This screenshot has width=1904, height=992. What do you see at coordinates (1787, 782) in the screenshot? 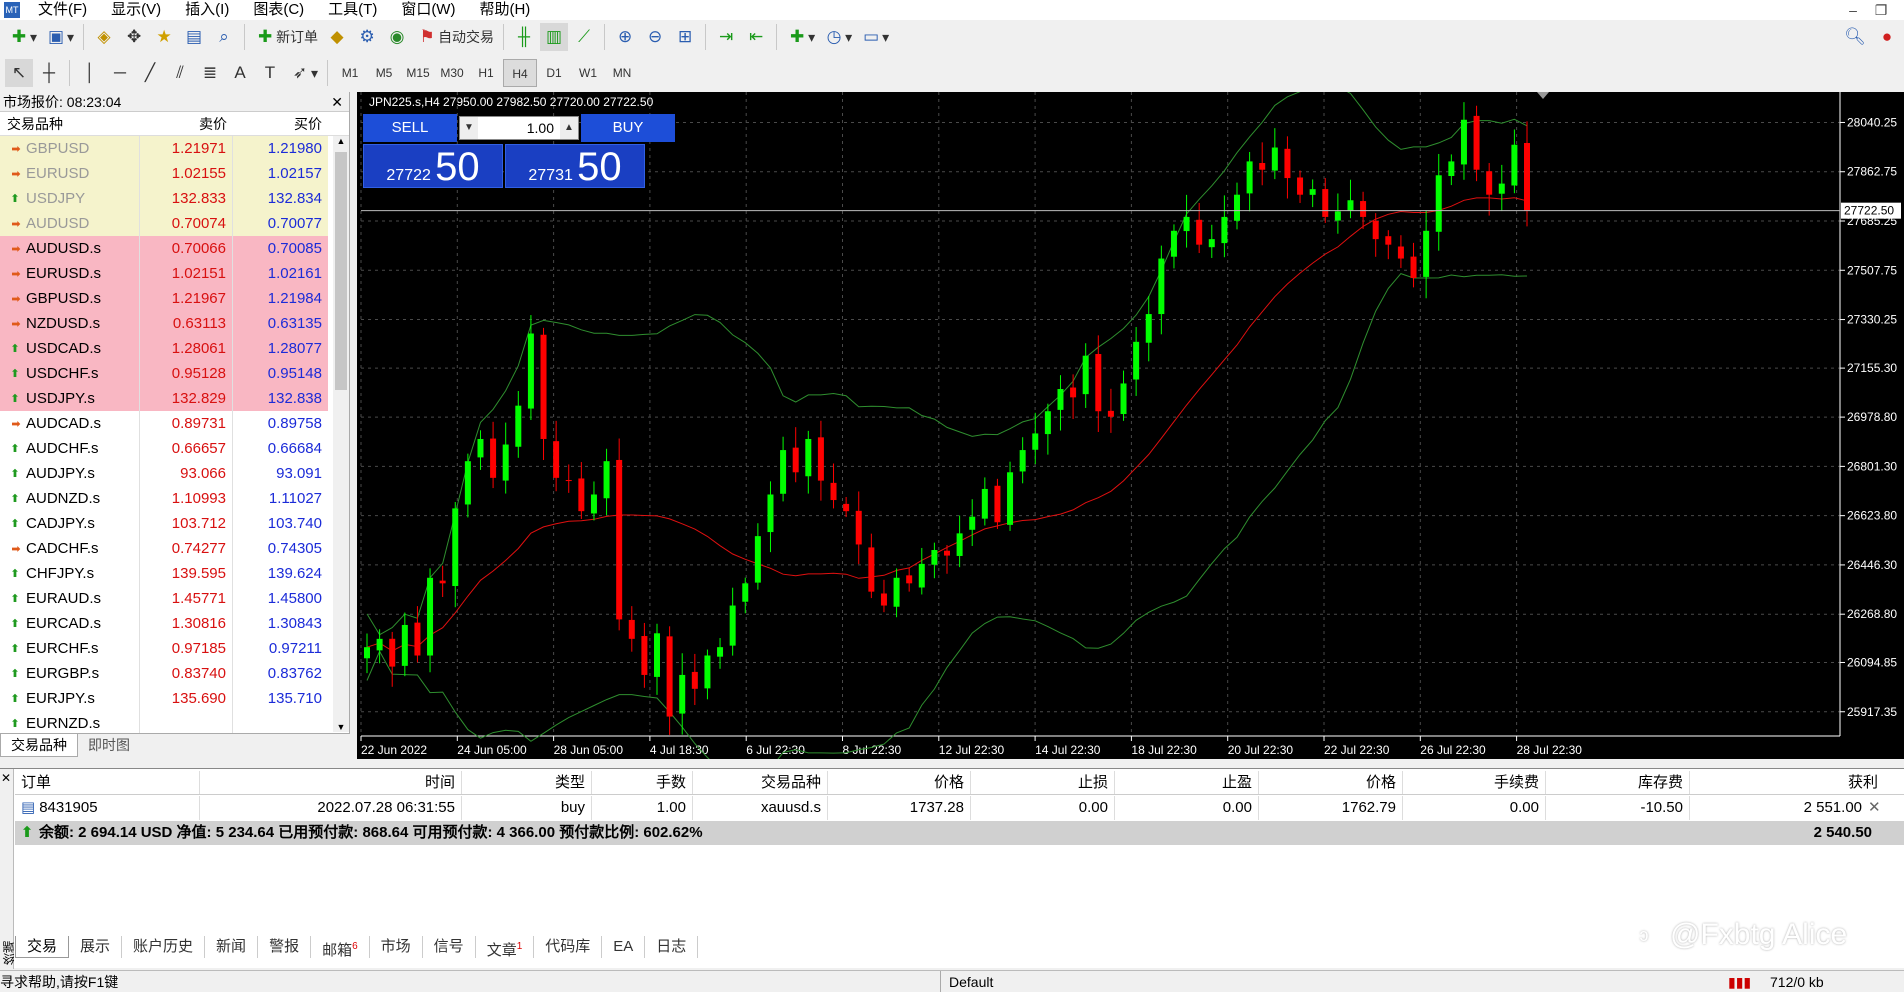
I see `col-profit: 获利` at bounding box center [1787, 782].